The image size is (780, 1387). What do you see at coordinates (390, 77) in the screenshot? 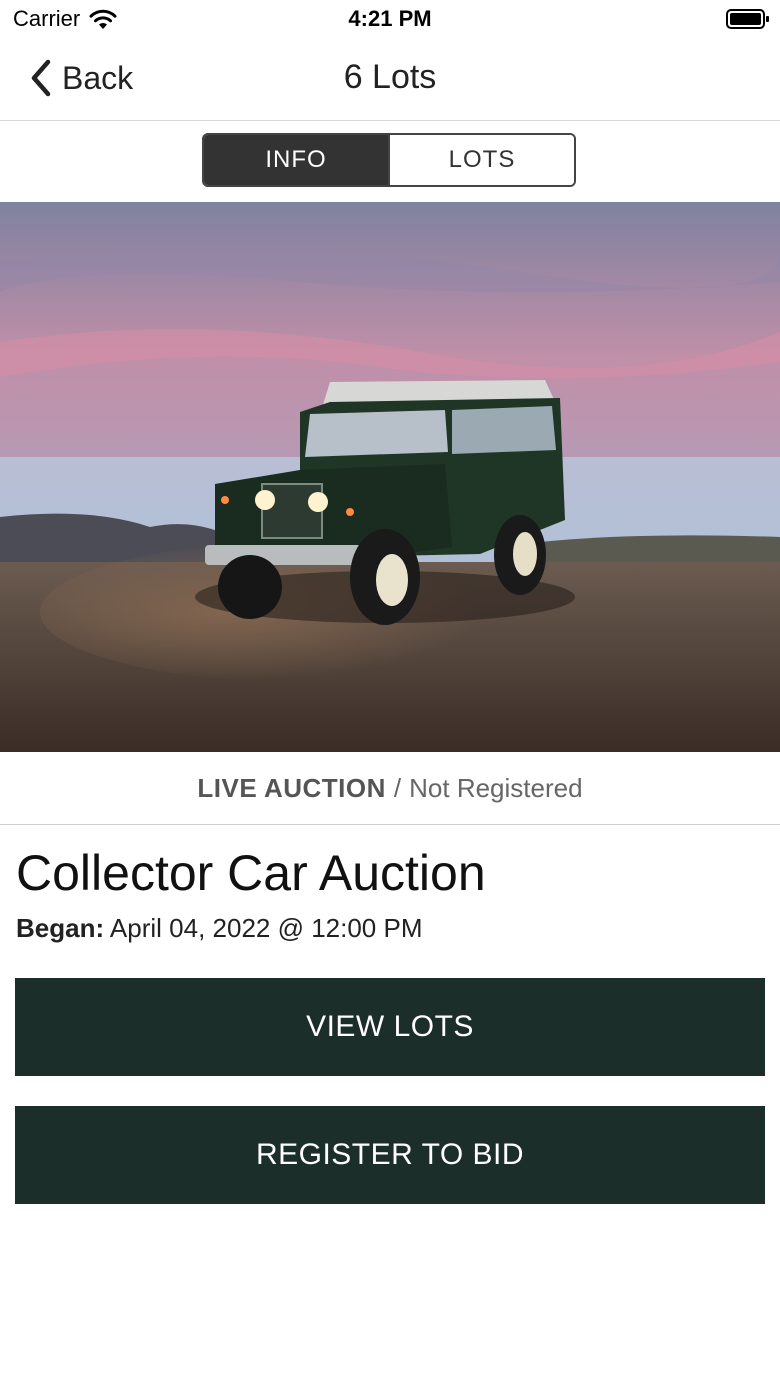
I see `page-title: 6 Lots` at bounding box center [390, 77].